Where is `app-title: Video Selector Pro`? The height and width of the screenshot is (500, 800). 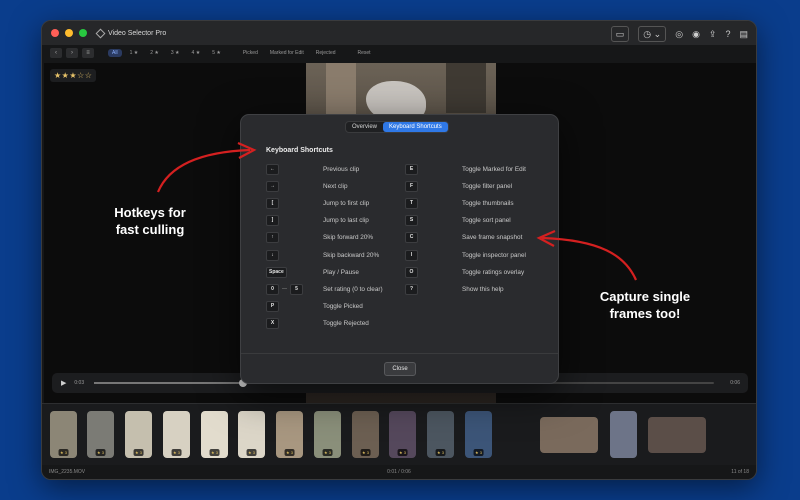
app-title: Video Selector Pro is located at coordinates (131, 33).